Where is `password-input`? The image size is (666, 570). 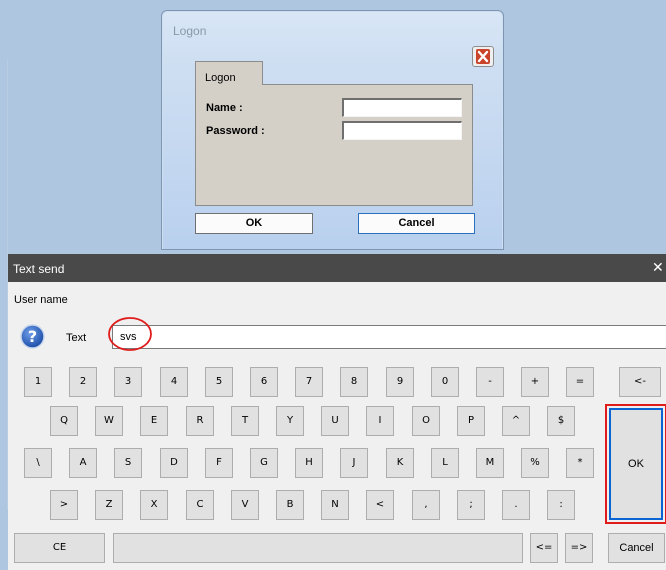 password-input is located at coordinates (402, 130).